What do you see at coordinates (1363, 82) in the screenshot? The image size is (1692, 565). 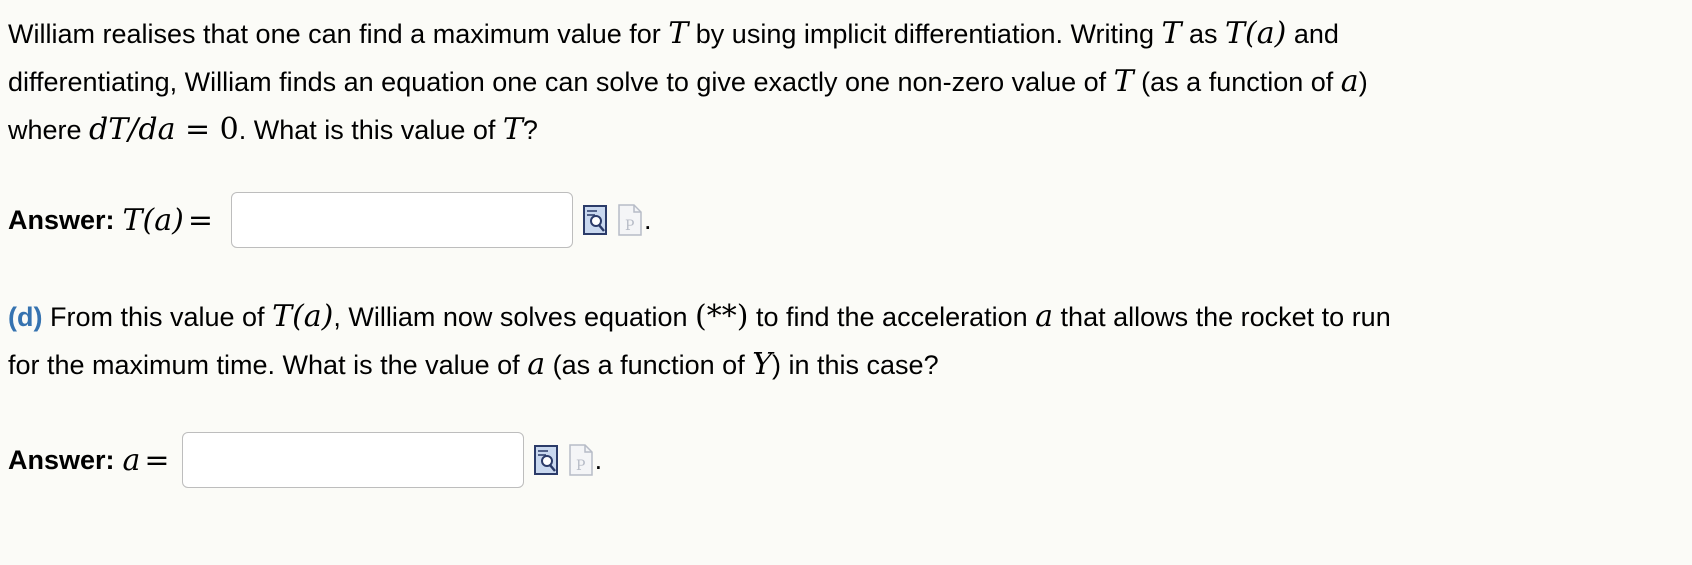 I see `part-c-text: )` at bounding box center [1363, 82].